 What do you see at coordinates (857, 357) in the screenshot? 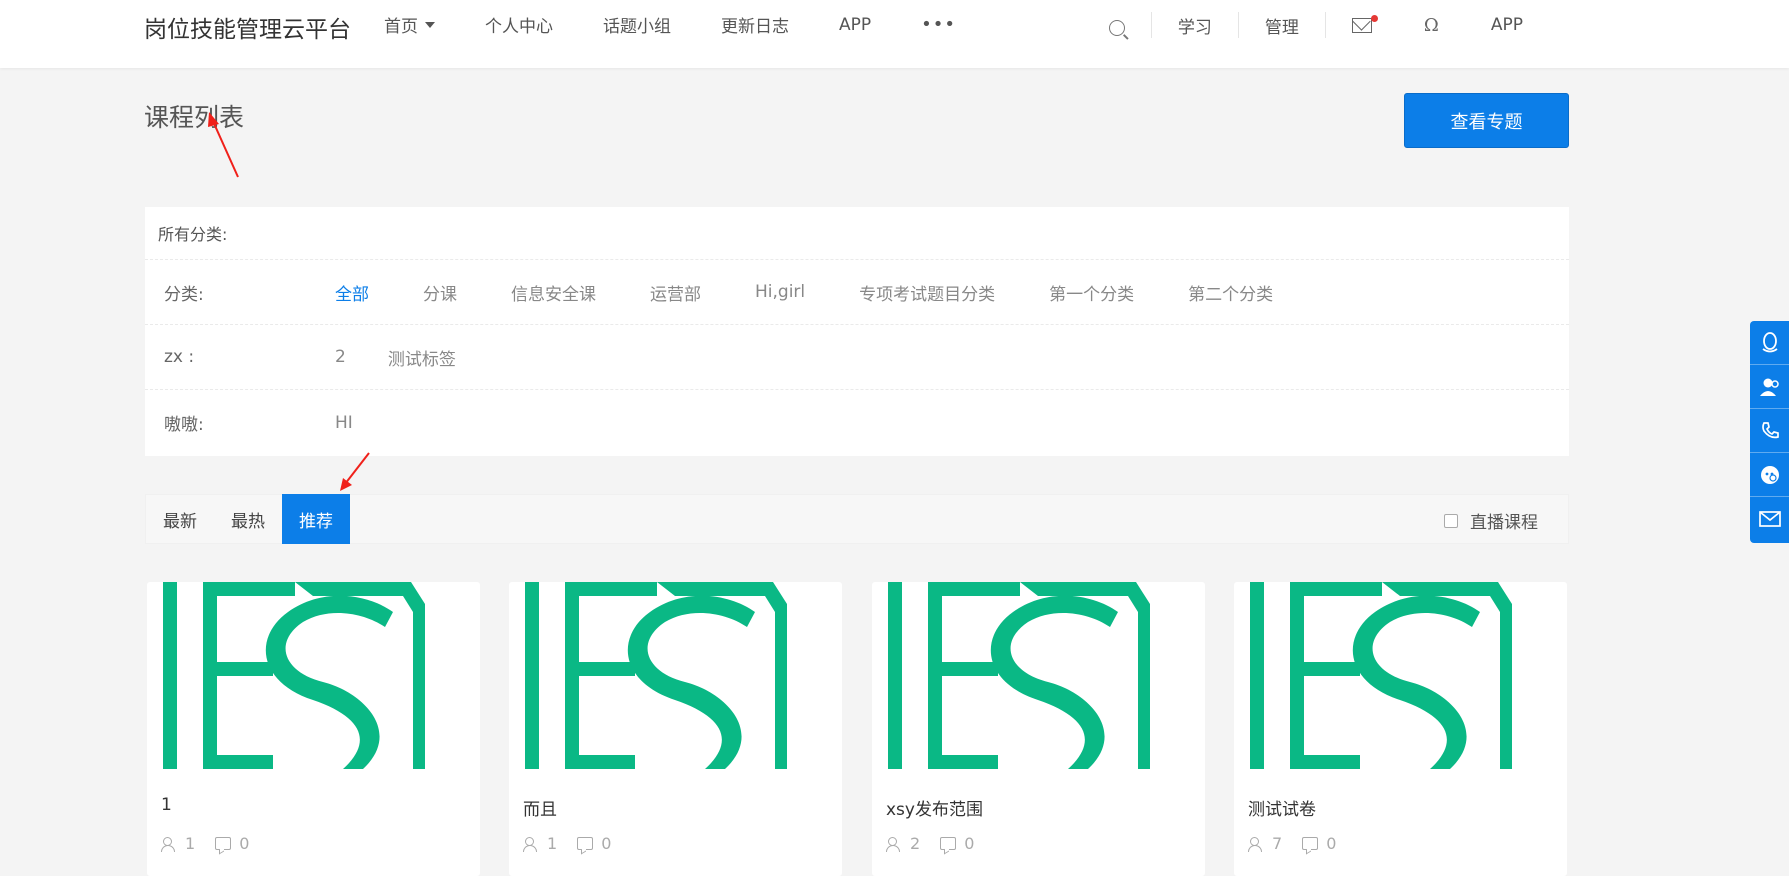
I see `filter-row-zx: zx : 2 测试标签` at bounding box center [857, 357].